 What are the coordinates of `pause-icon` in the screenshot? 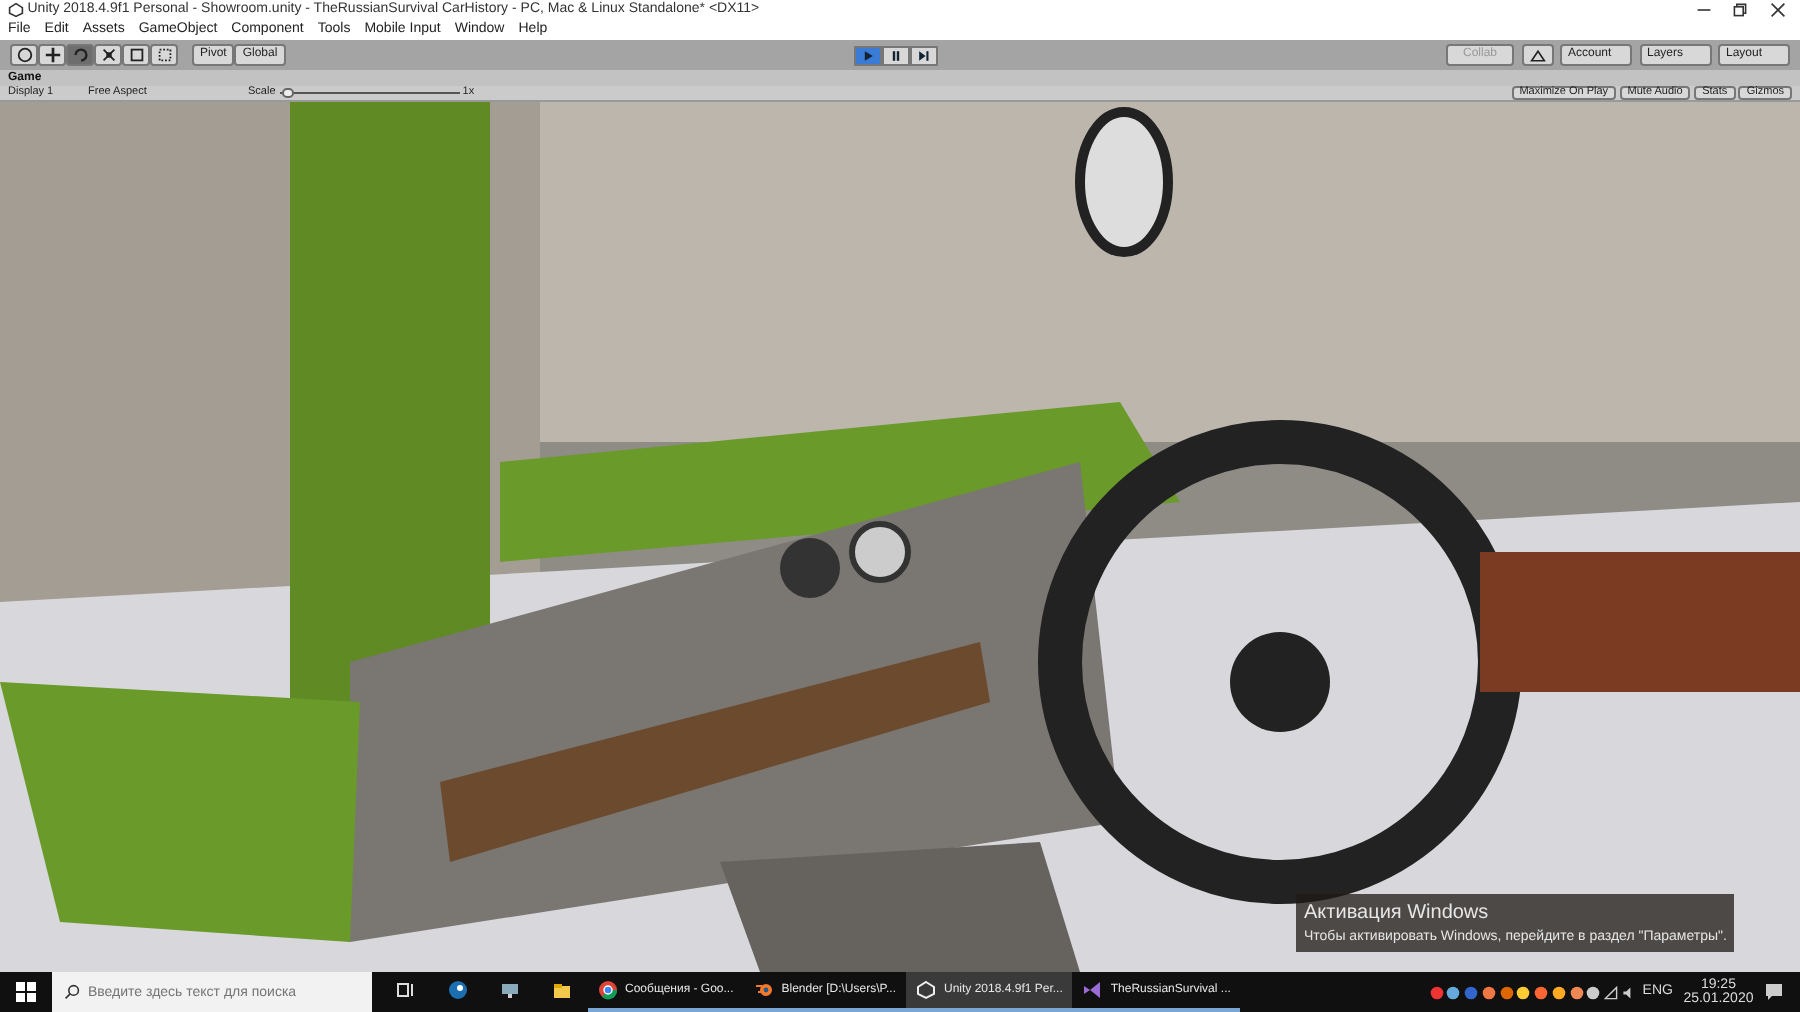 It's located at (896, 55).